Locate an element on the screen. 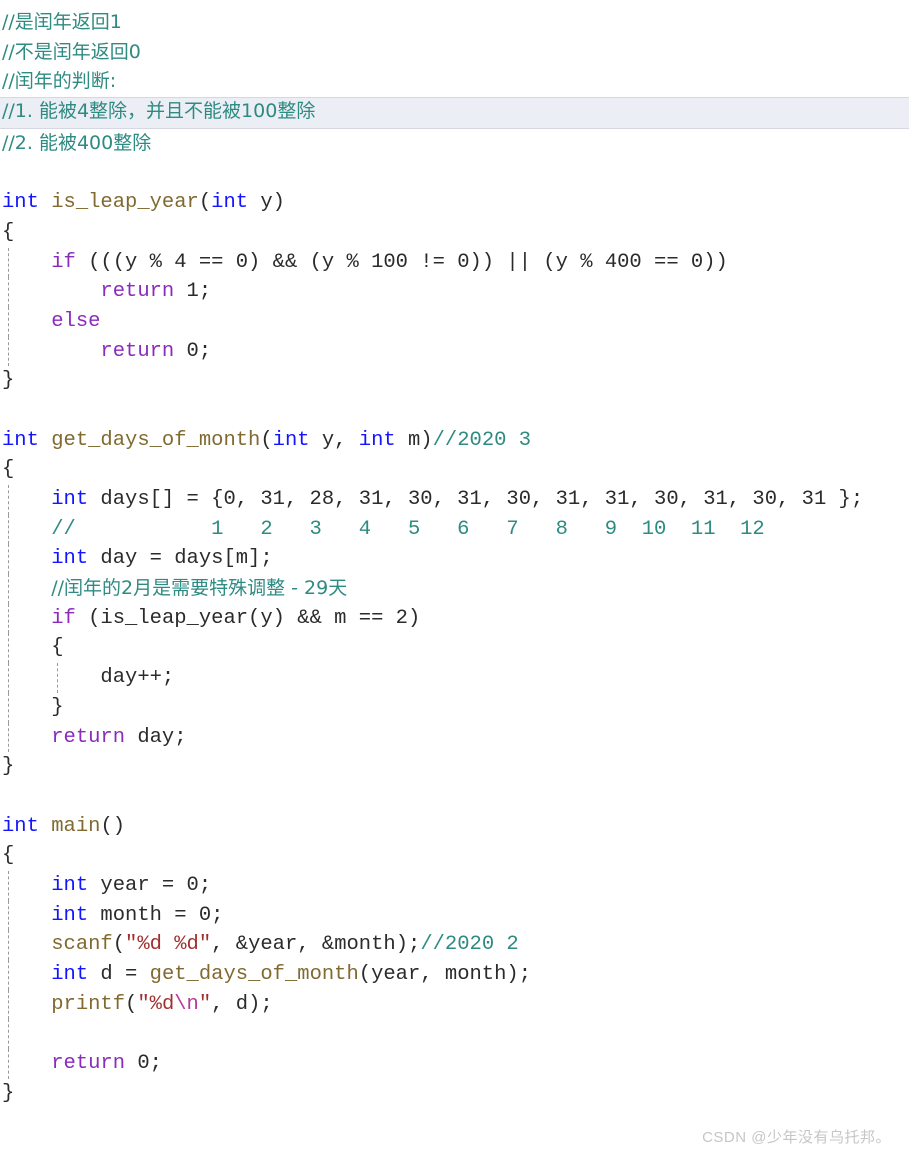  function-name-token: printf is located at coordinates (88, 1004).